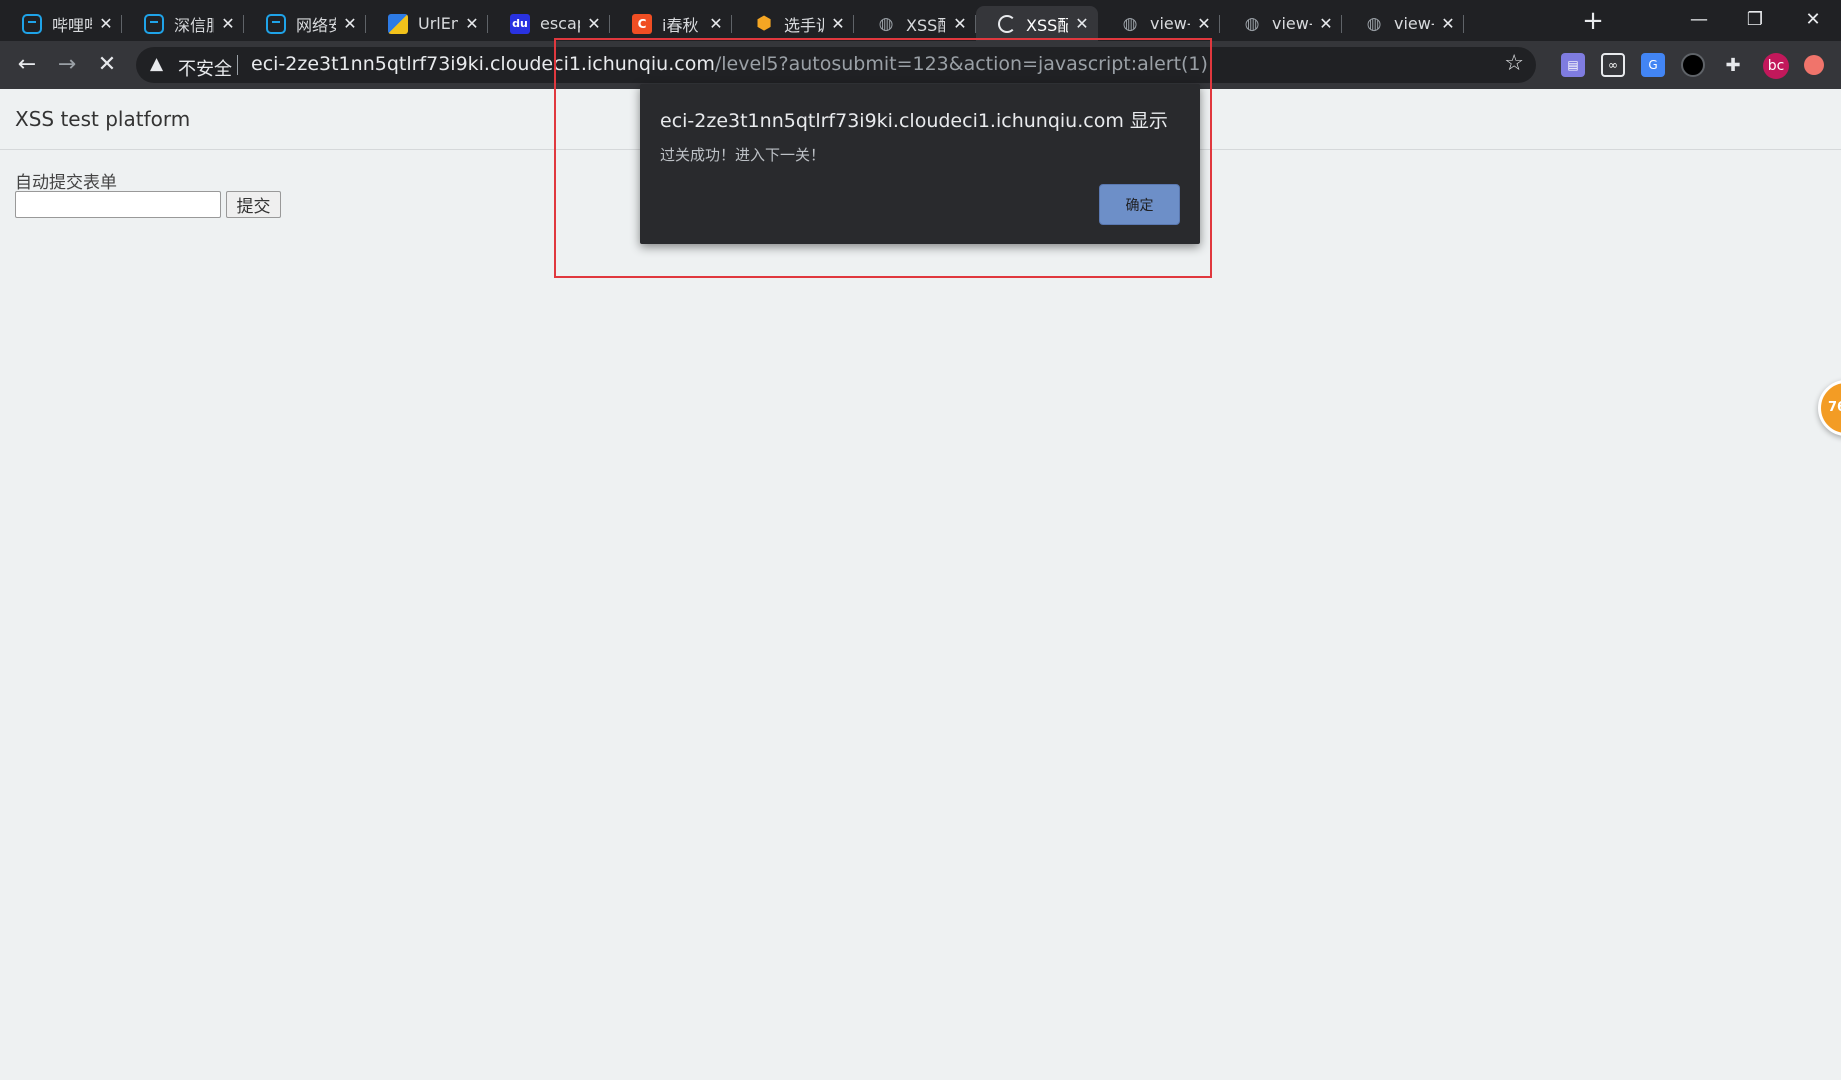 This screenshot has width=1841, height=1080. Describe the element at coordinates (72, 25) in the screenshot. I see `tab-title: 哔哩哔哩` at that location.